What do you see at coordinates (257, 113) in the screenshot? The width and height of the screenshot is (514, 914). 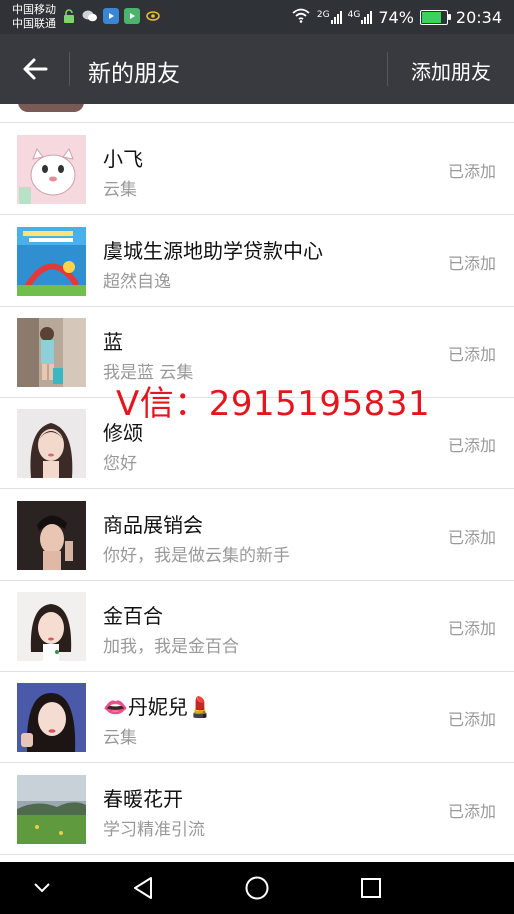 I see `list-item-partial` at bounding box center [257, 113].